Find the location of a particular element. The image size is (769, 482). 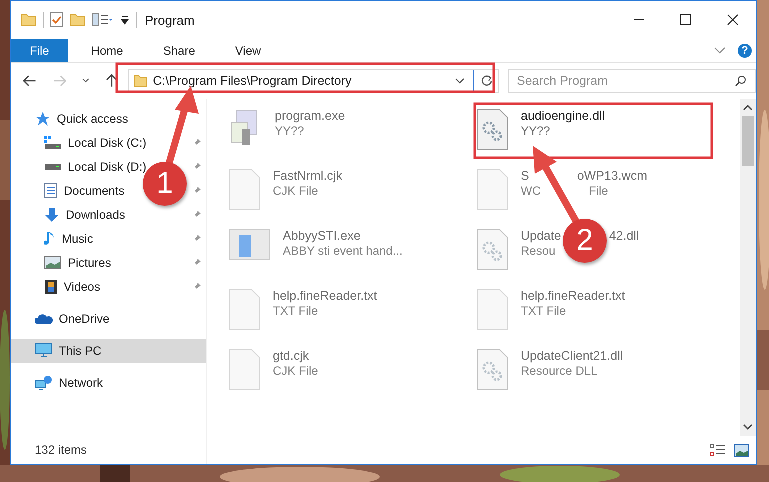

file-type: WC is located at coordinates (531, 191).